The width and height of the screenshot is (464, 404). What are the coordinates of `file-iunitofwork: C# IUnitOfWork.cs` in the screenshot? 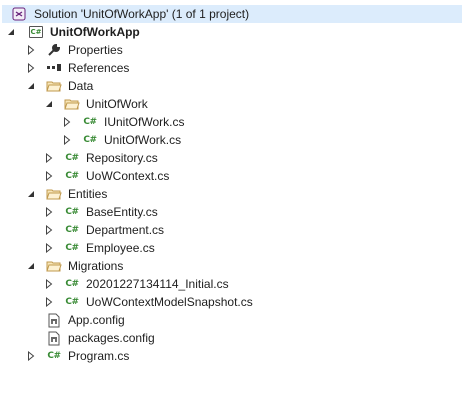 It's located at (232, 122).